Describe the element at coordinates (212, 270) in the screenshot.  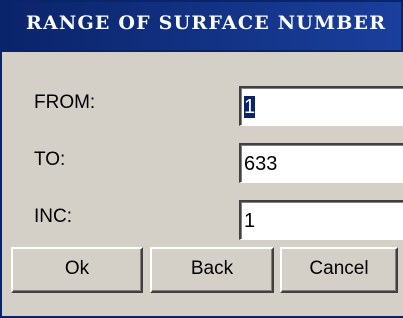
I see `back-button: Back` at that location.